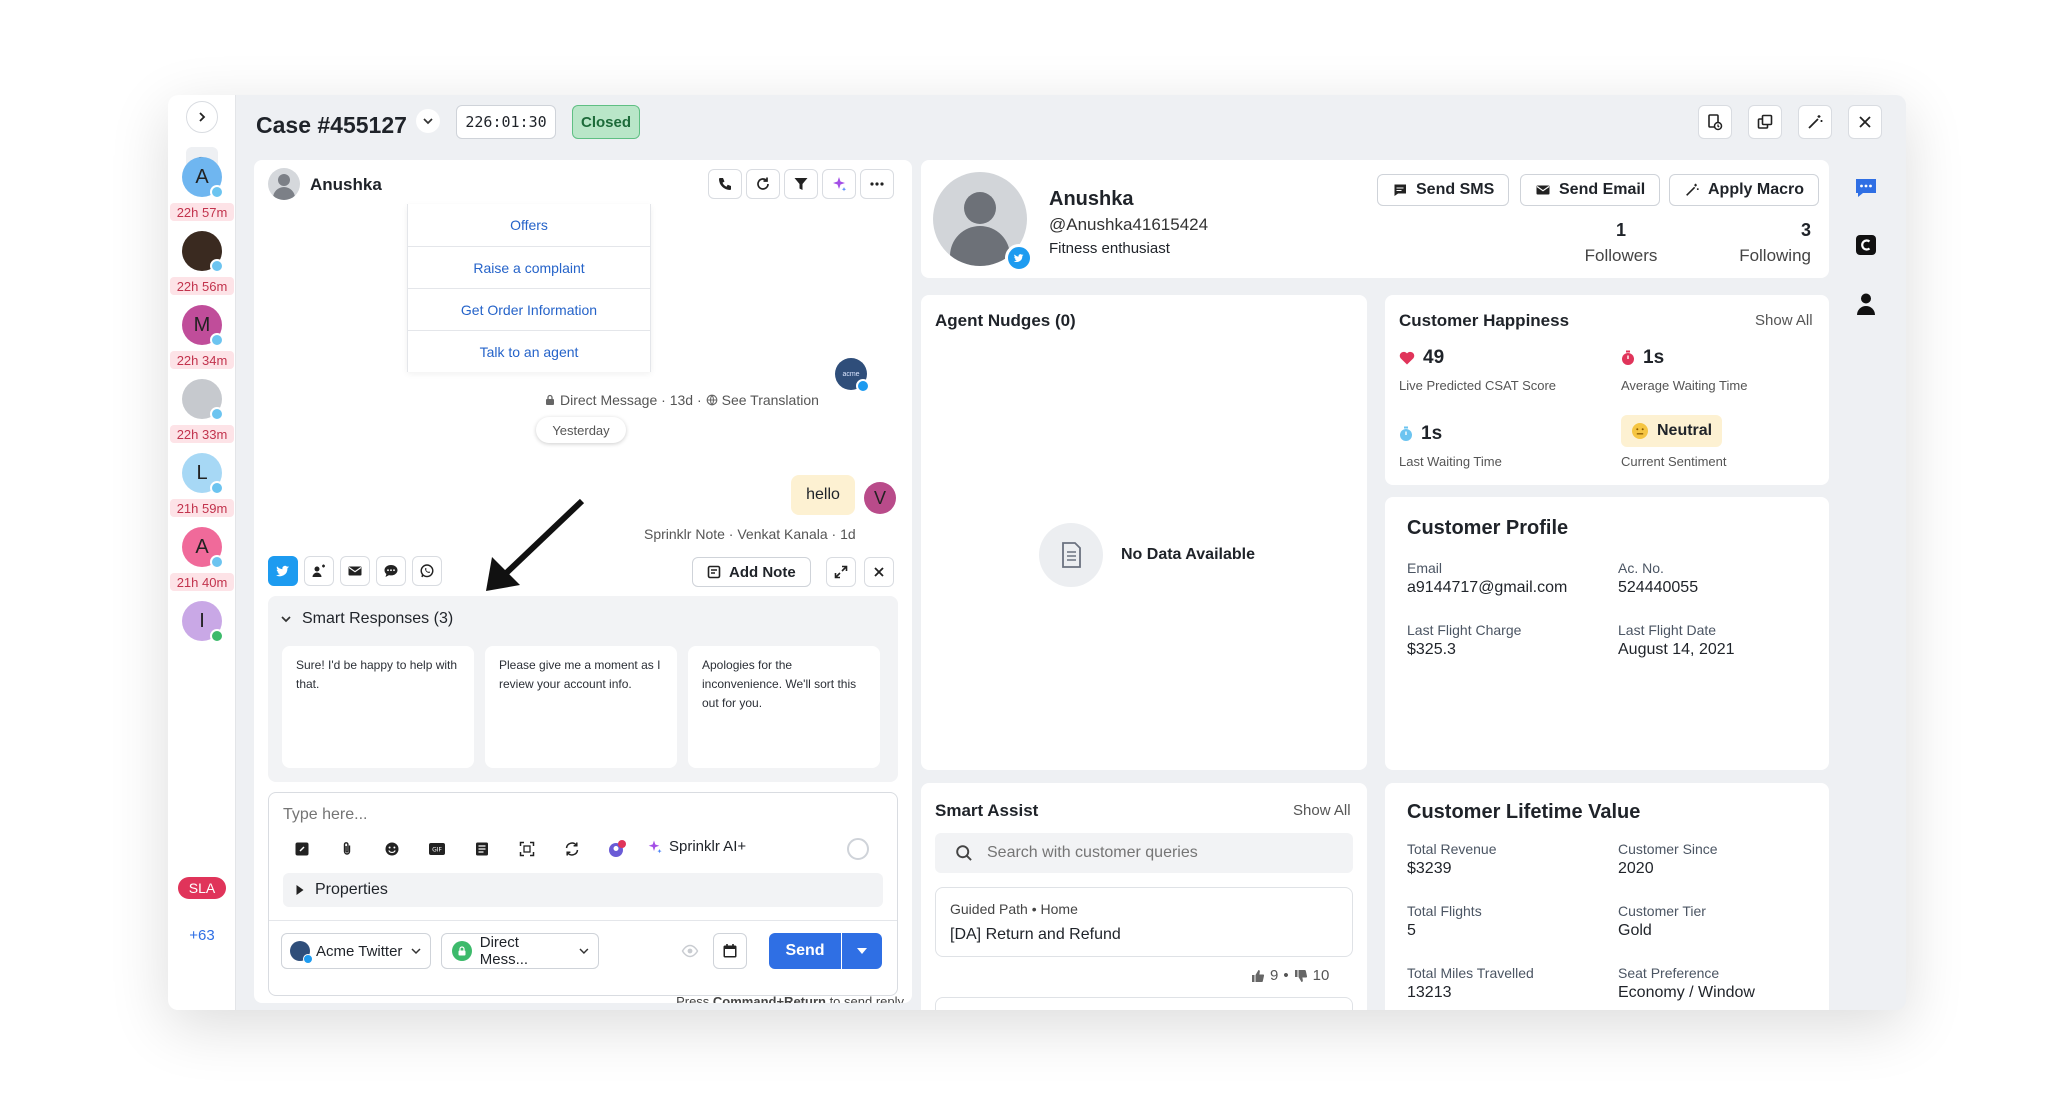 Image resolution: width=2060 pixels, height=1106 pixels. What do you see at coordinates (1487, 587) in the screenshot?
I see `field-value: a9144717@gmail.com` at bounding box center [1487, 587].